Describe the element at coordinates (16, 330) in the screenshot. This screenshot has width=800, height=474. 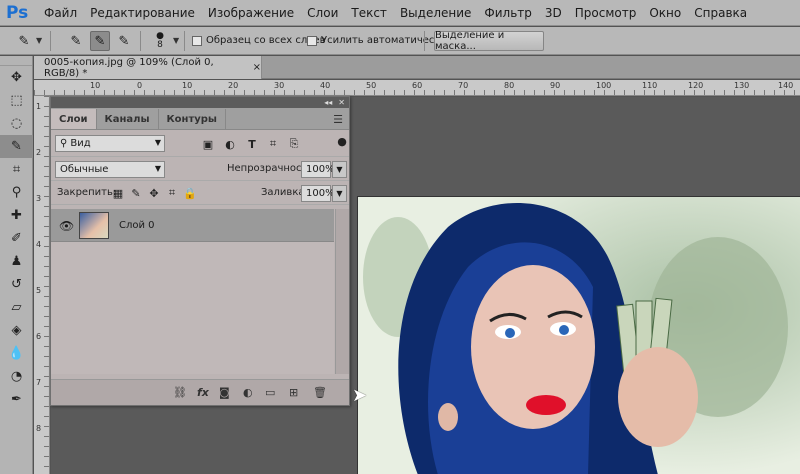
I see `paint-bucket-tool-icon: ◈` at that location.